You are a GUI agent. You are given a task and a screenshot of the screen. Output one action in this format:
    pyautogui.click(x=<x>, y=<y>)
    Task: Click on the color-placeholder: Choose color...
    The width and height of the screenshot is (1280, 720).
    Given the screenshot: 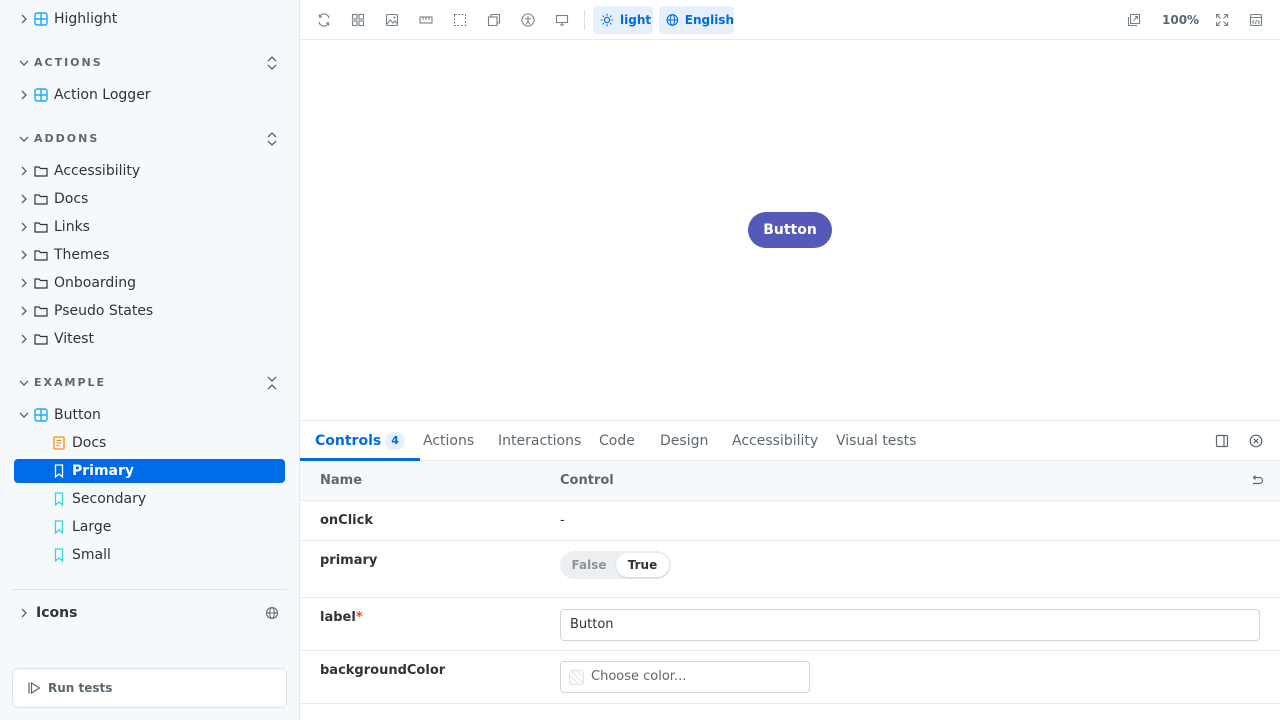 What is the action you would take?
    pyautogui.click(x=639, y=676)
    